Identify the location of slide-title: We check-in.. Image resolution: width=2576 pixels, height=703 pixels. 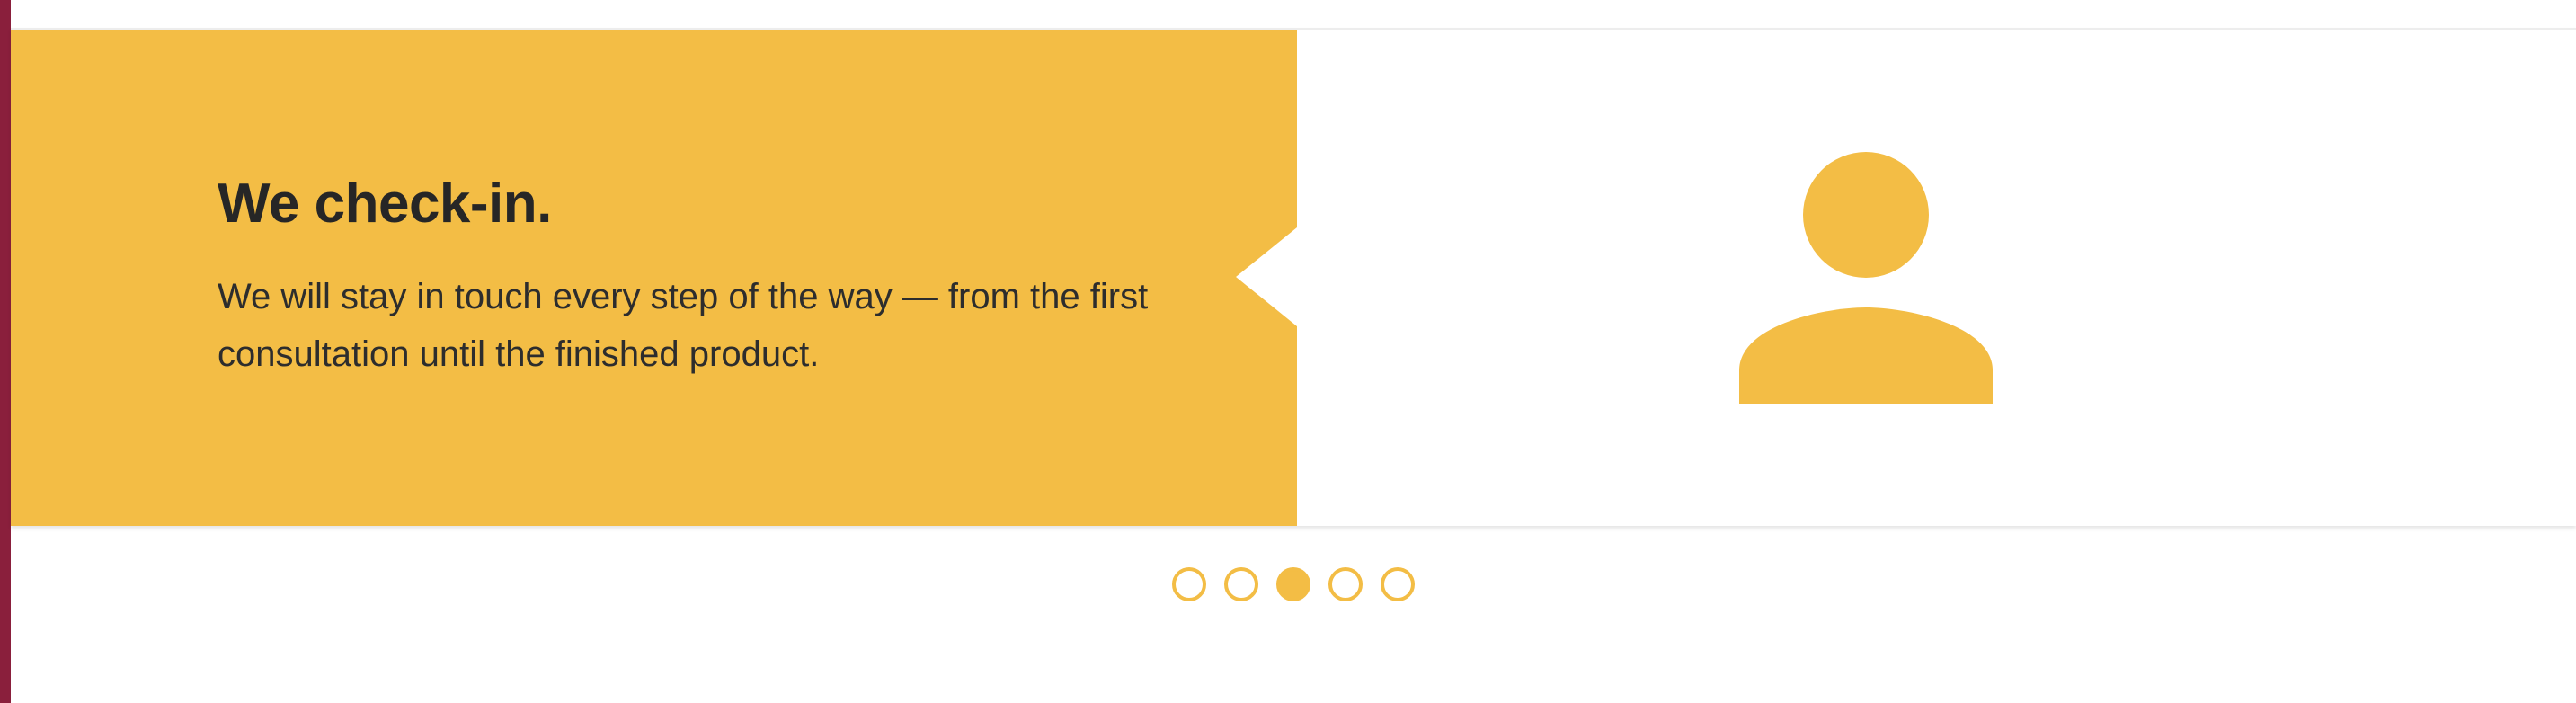
(385, 204).